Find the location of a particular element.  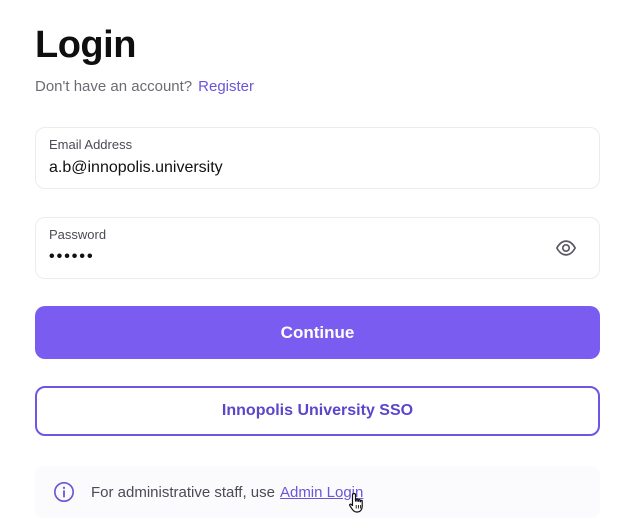

eye-icon is located at coordinates (566, 248).